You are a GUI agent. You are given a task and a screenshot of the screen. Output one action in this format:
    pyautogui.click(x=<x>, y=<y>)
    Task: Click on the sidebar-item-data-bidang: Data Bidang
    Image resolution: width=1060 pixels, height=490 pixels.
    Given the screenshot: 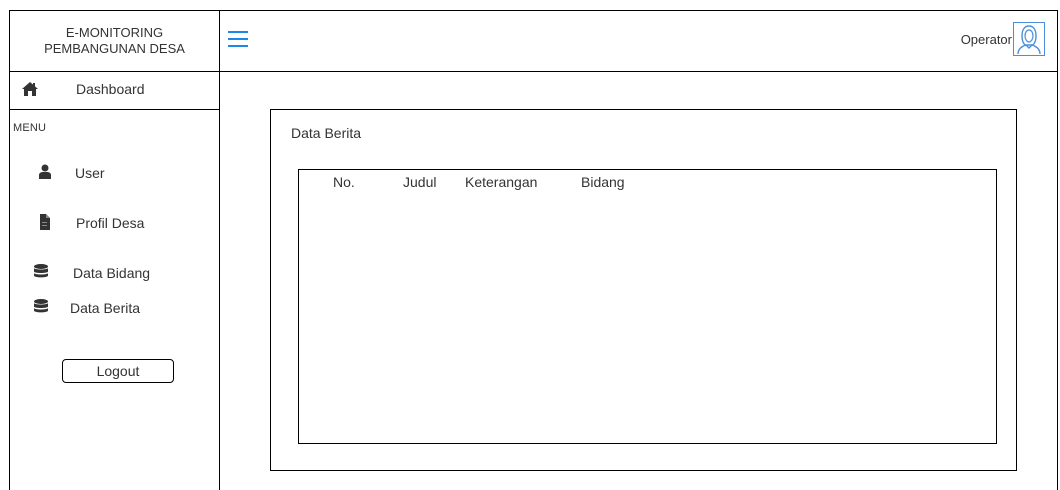 What is the action you would take?
    pyautogui.click(x=110, y=273)
    